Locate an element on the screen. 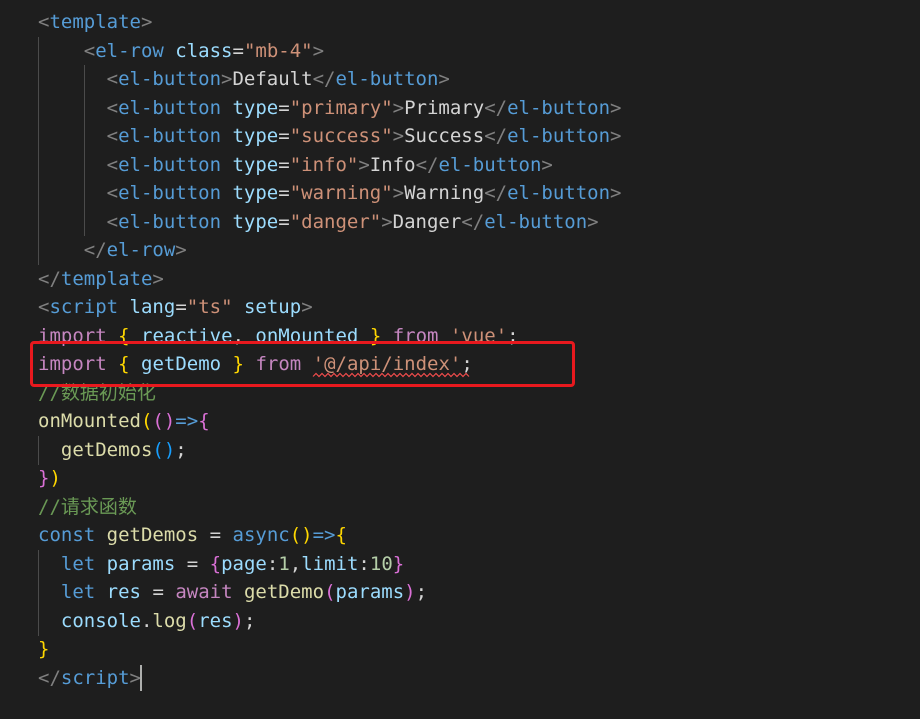 The width and height of the screenshot is (920, 719). code-line: const getDemos = async()=>{ is located at coordinates (329, 535).